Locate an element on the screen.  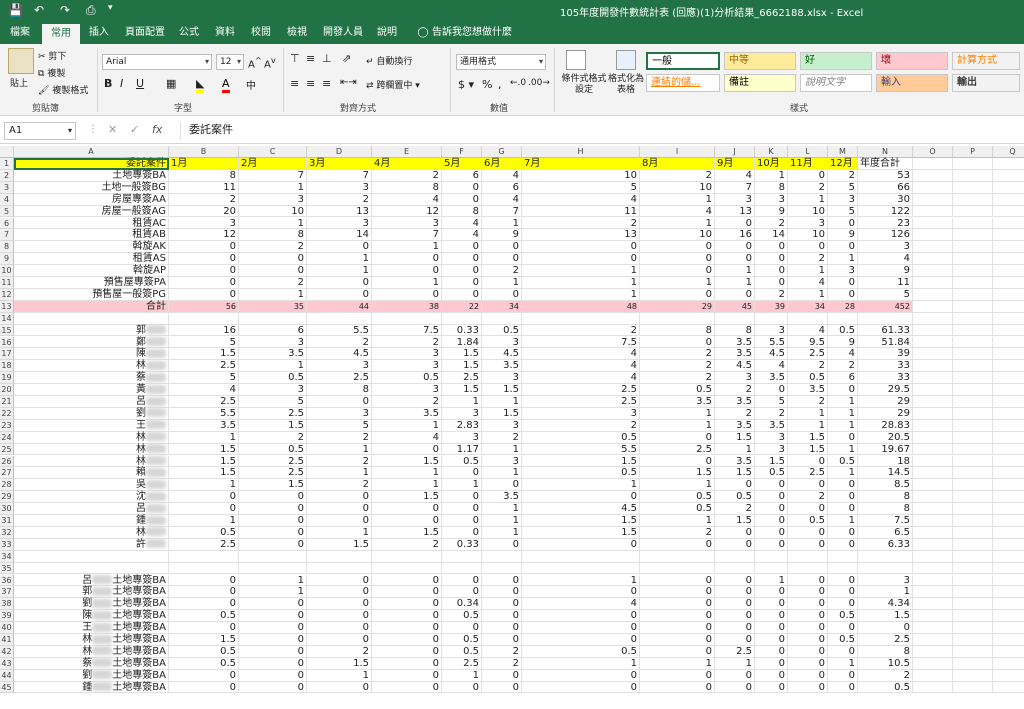
tab-review: 校閱 is located at coordinates (261, 33).